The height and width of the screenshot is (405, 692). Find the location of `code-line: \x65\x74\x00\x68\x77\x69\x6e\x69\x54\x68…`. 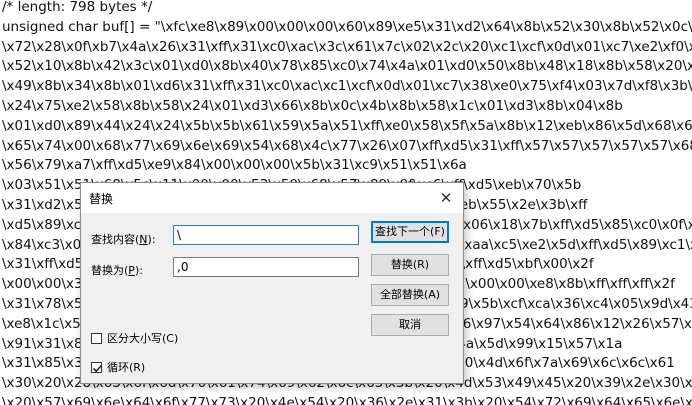

code-line: \x65\x74\x00\x68\x77\x69\x6e\x69\x54\x68… is located at coordinates (347, 145).